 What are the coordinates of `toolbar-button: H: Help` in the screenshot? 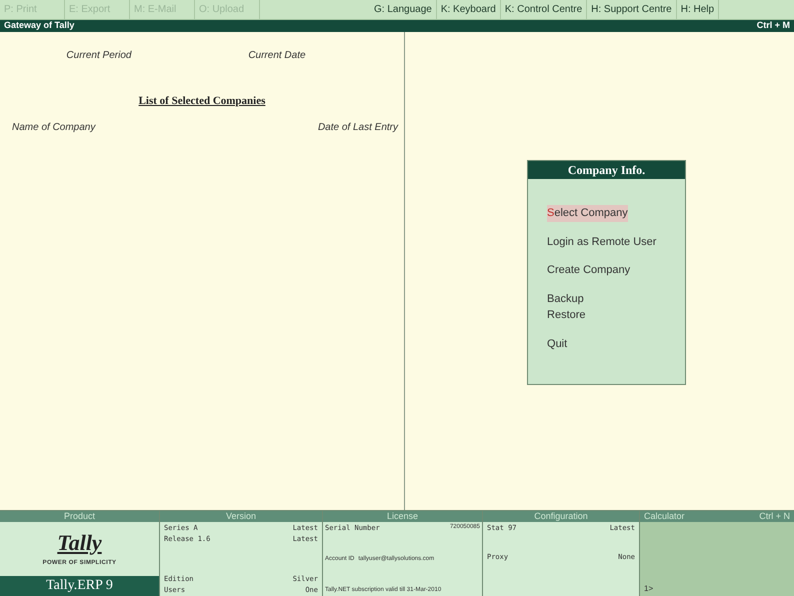 It's located at (698, 9).